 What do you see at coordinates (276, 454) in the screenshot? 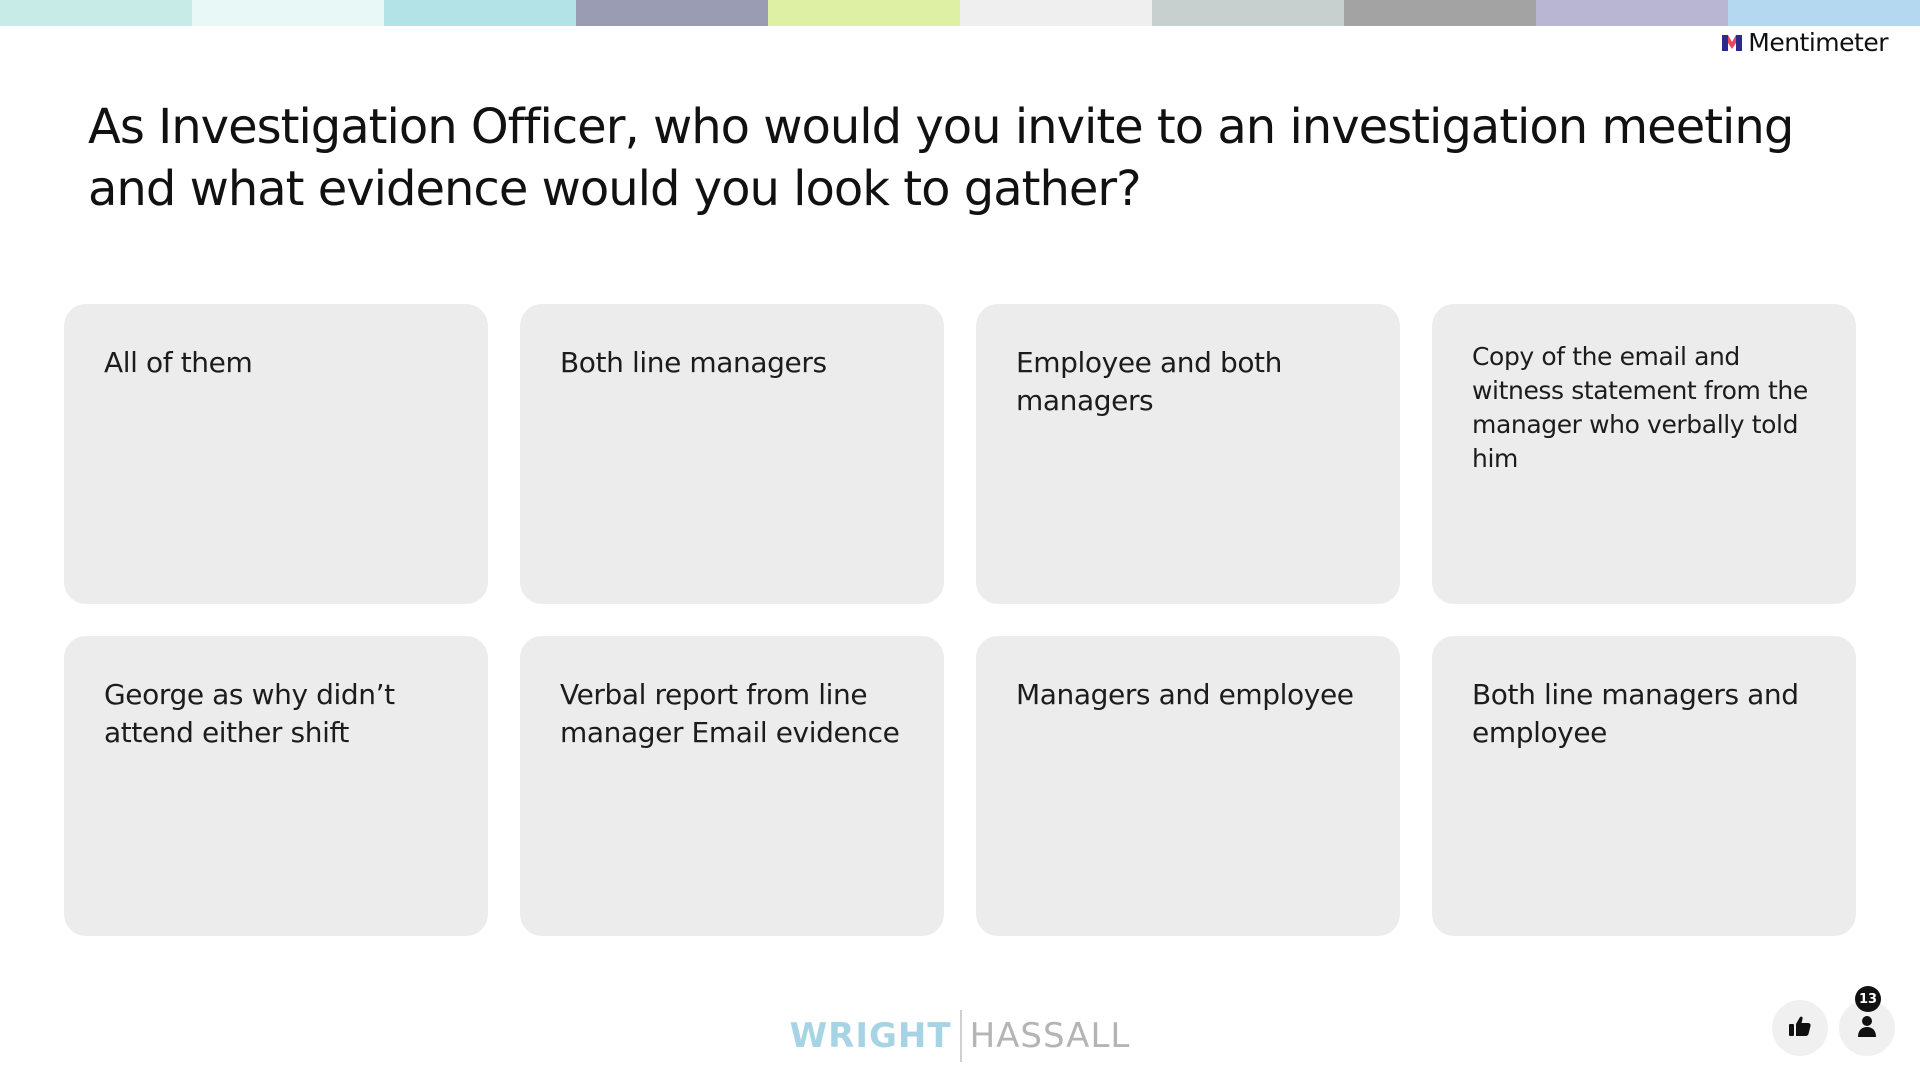
I see `response-card: All of them` at bounding box center [276, 454].